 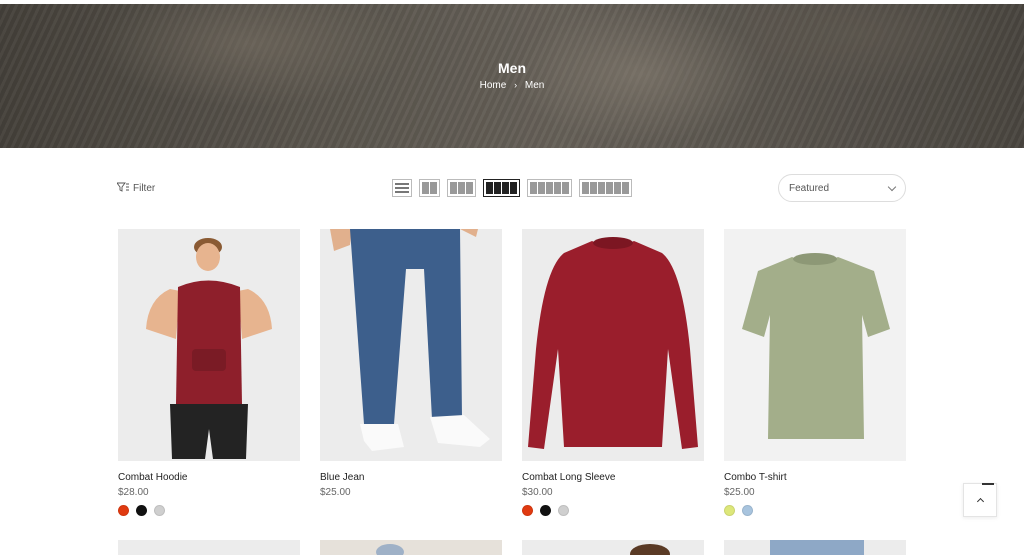 What do you see at coordinates (461, 188) in the screenshot?
I see `layout-3-columns-button` at bounding box center [461, 188].